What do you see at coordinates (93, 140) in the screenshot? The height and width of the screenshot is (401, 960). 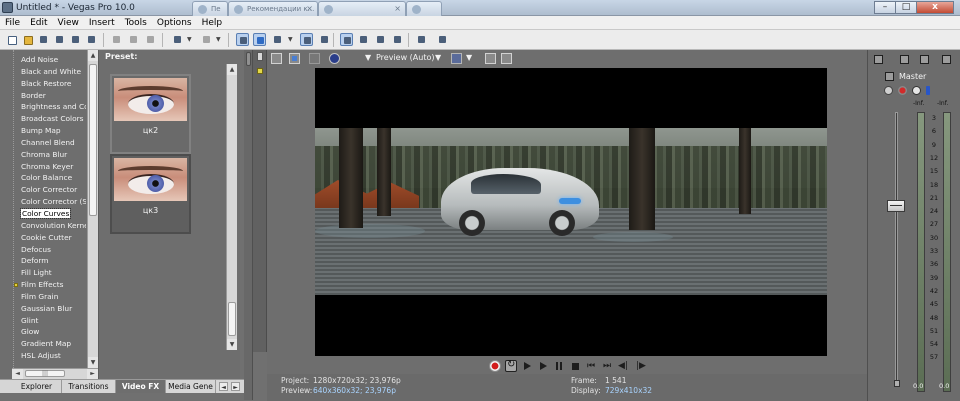 I see `fx-list-scroll-thumb` at bounding box center [93, 140].